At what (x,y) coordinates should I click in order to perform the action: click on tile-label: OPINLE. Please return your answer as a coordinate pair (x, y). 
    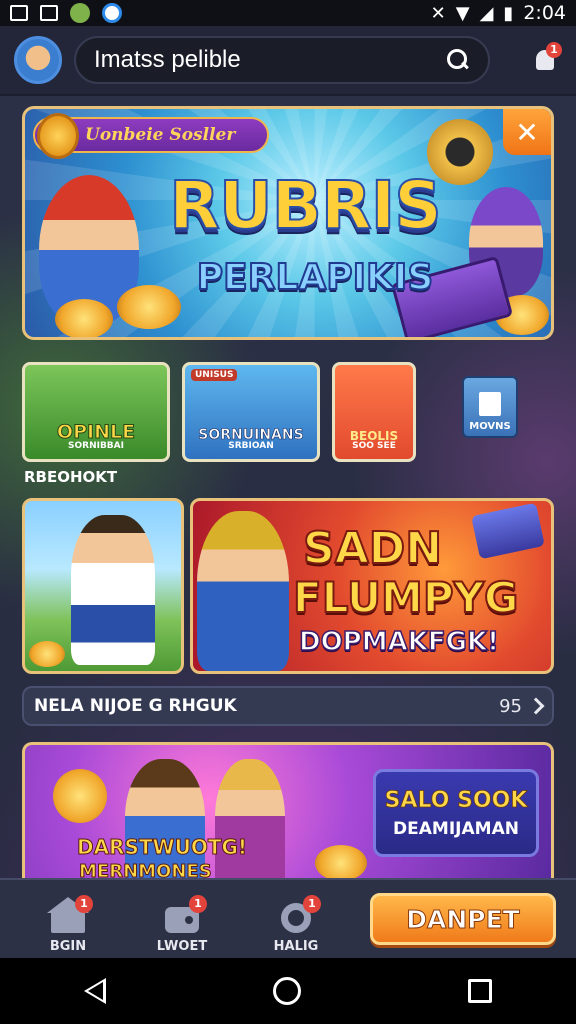
    Looking at the image, I should click on (96, 432).